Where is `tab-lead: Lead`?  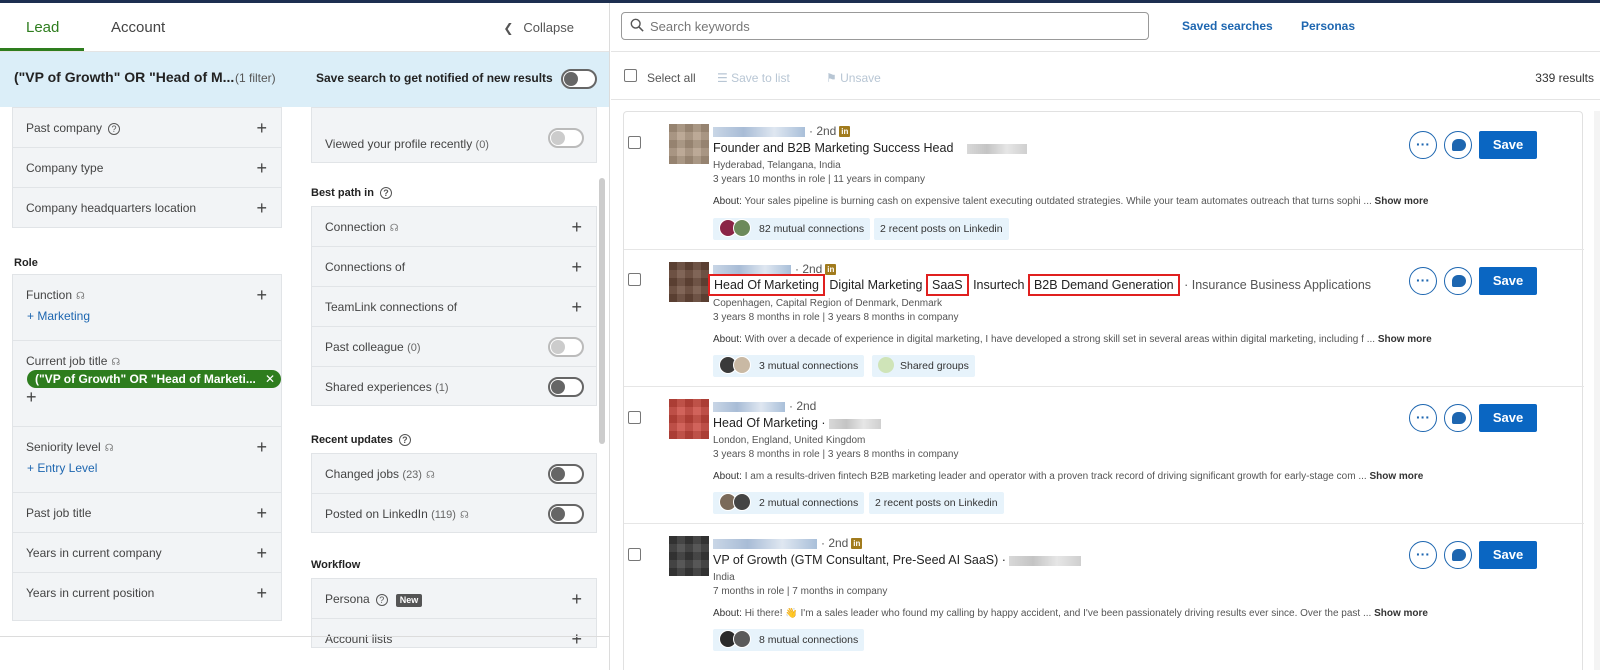
tab-lead: Lead is located at coordinates (42, 27).